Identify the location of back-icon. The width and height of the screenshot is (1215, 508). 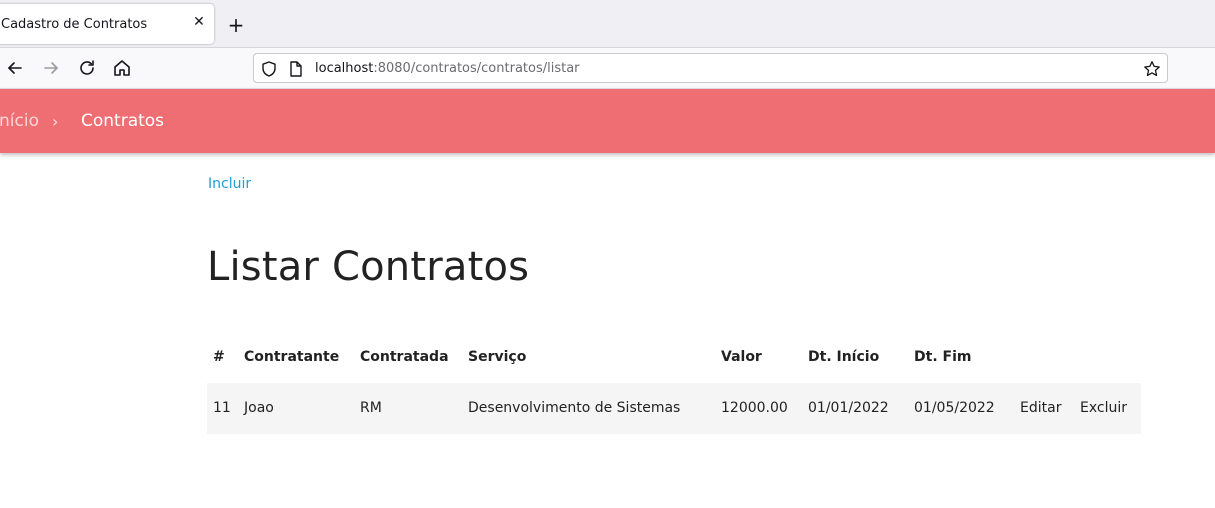
(15, 68).